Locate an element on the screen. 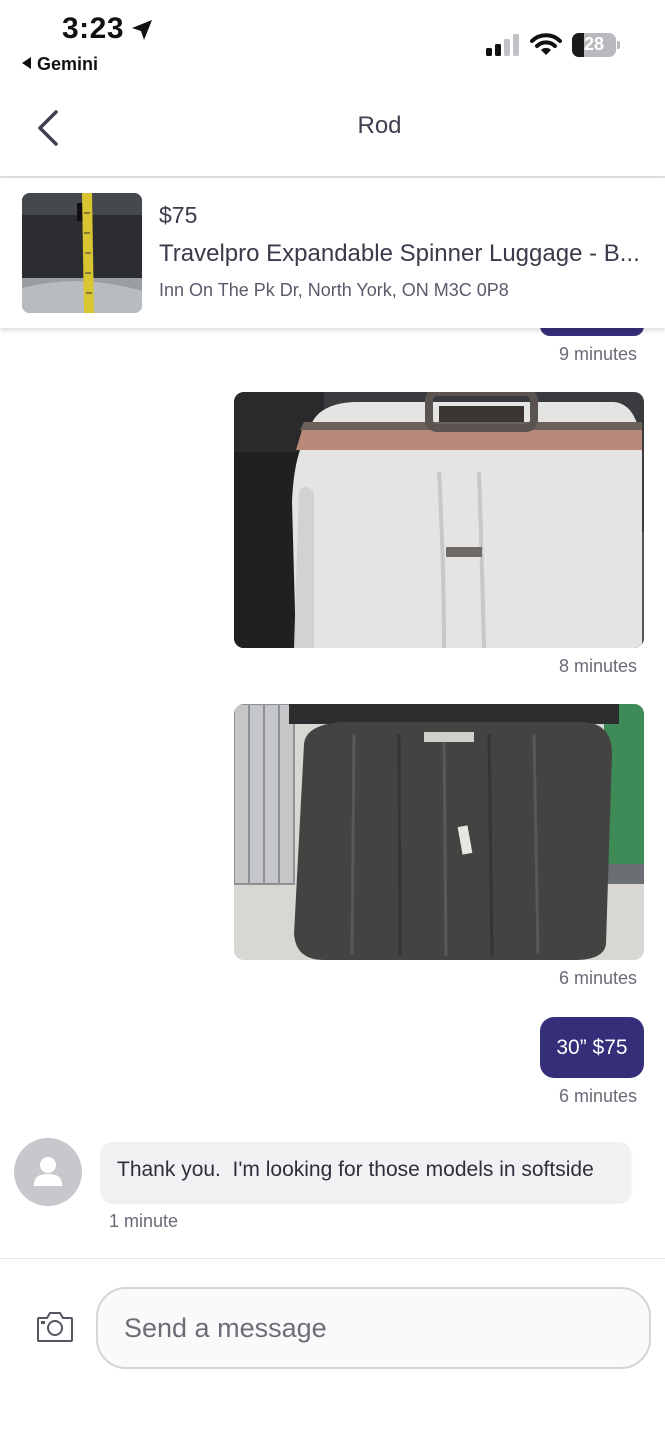 The image size is (665, 1440). battery-percent: 28 is located at coordinates (594, 44).